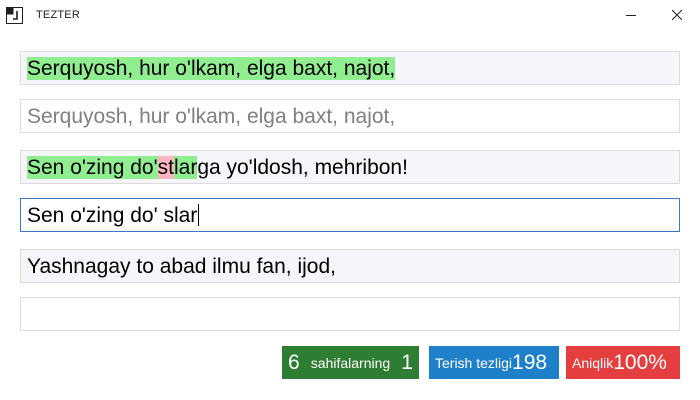 The width and height of the screenshot is (700, 400). Describe the element at coordinates (199, 215) in the screenshot. I see `text-caret` at that location.